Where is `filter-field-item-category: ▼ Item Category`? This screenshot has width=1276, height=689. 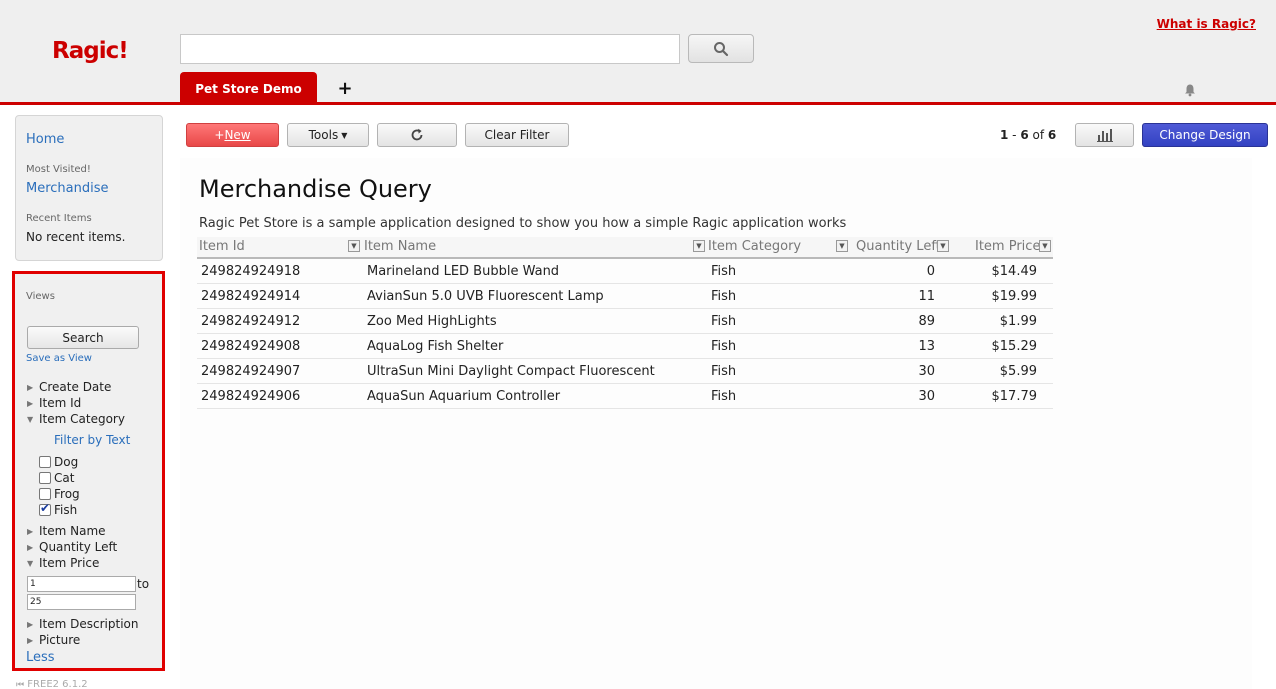
filter-field-item-category: ▼ Item Category is located at coordinates (76, 419).